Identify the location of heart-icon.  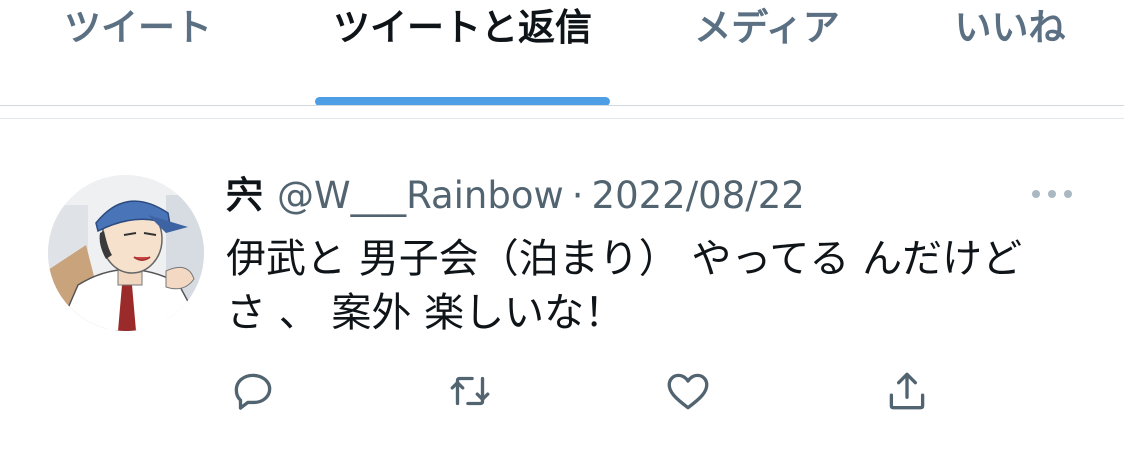
(688, 391).